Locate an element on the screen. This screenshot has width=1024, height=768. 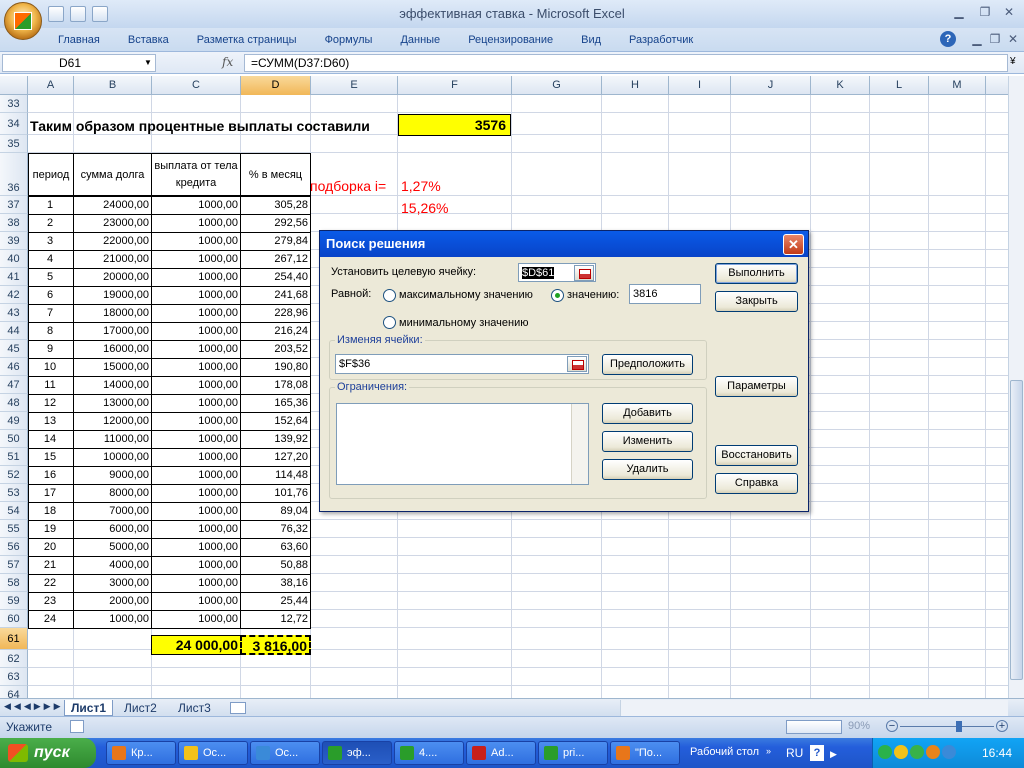
percent-cell: 38,16 is located at coordinates (275, 583).